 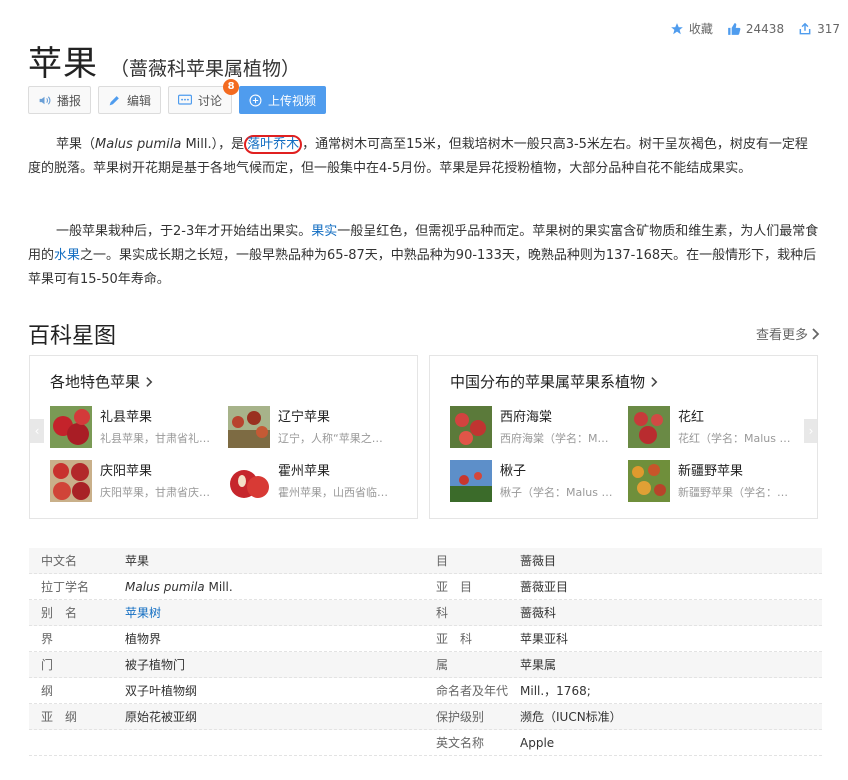 What do you see at coordinates (805, 28) in the screenshot?
I see `share-icon` at bounding box center [805, 28].